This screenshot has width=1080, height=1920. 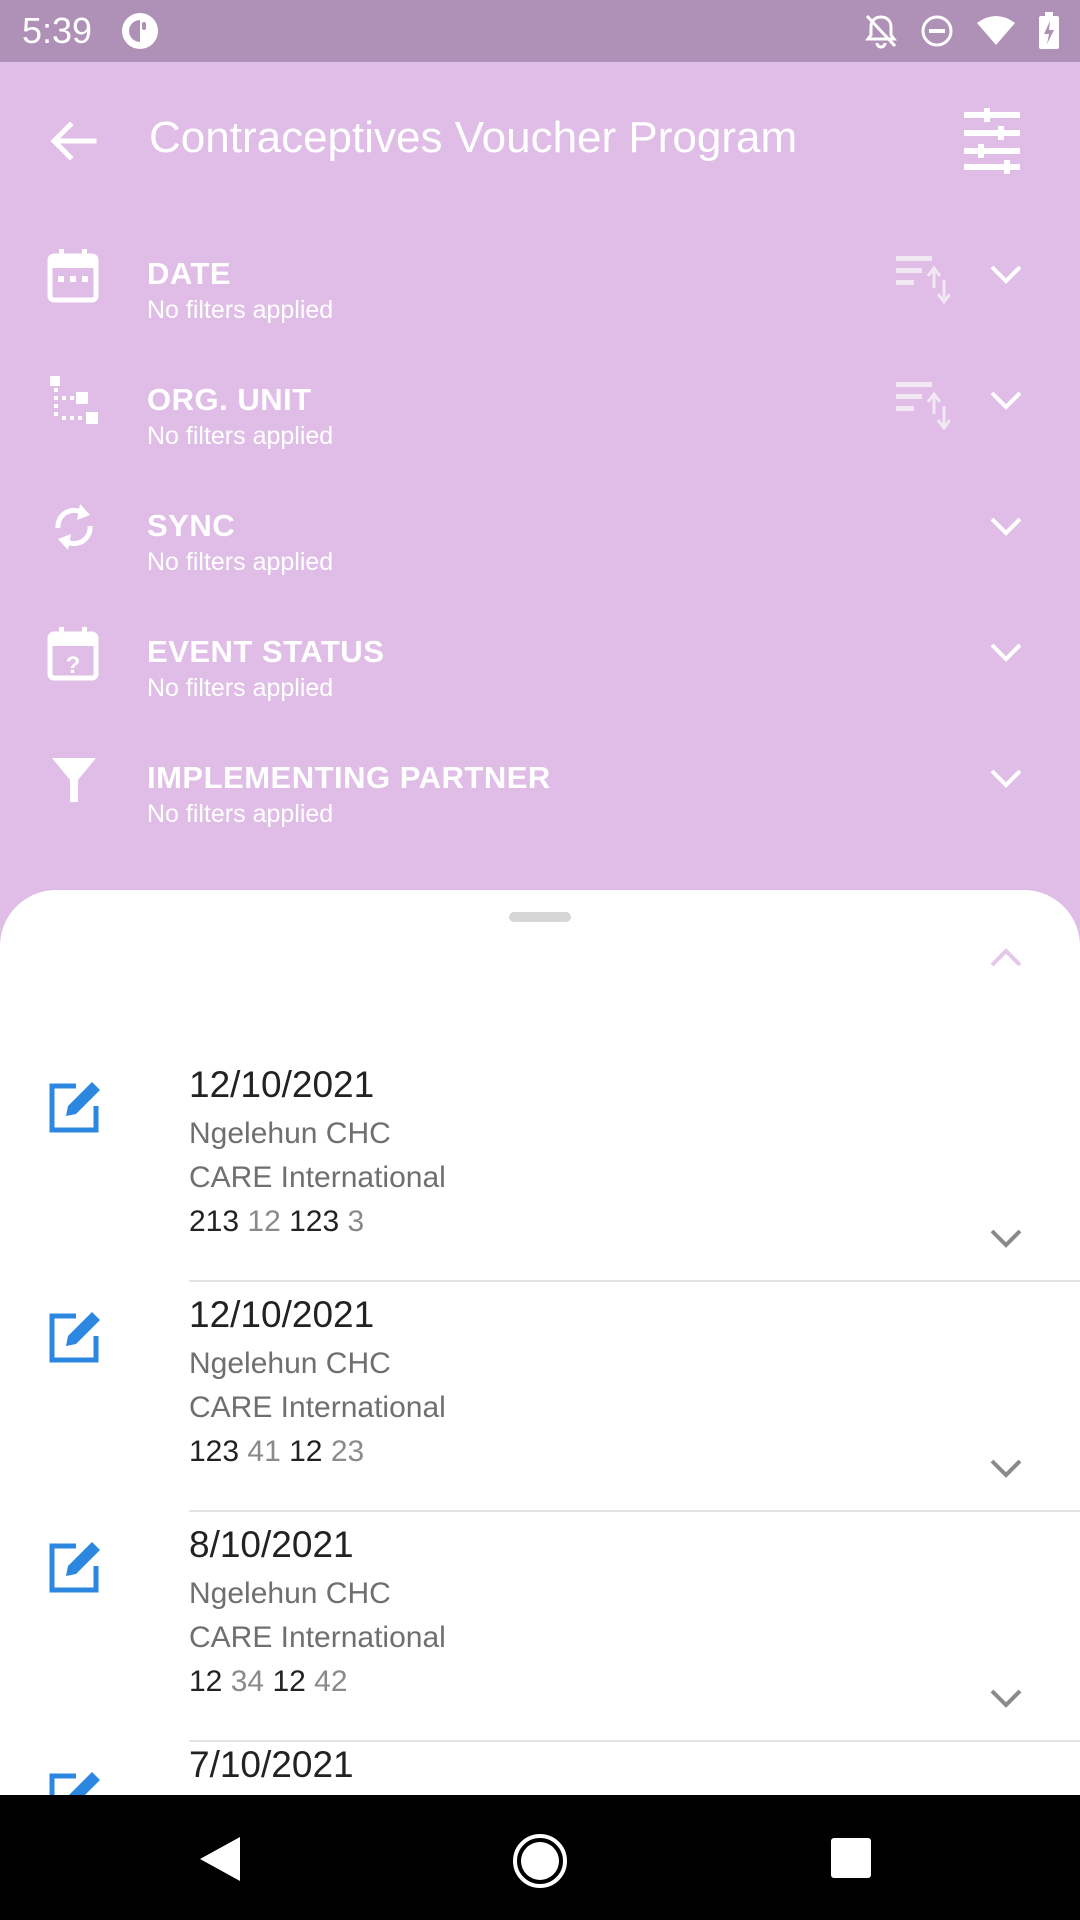 I want to click on app-notification-icon, so click(x=140, y=31).